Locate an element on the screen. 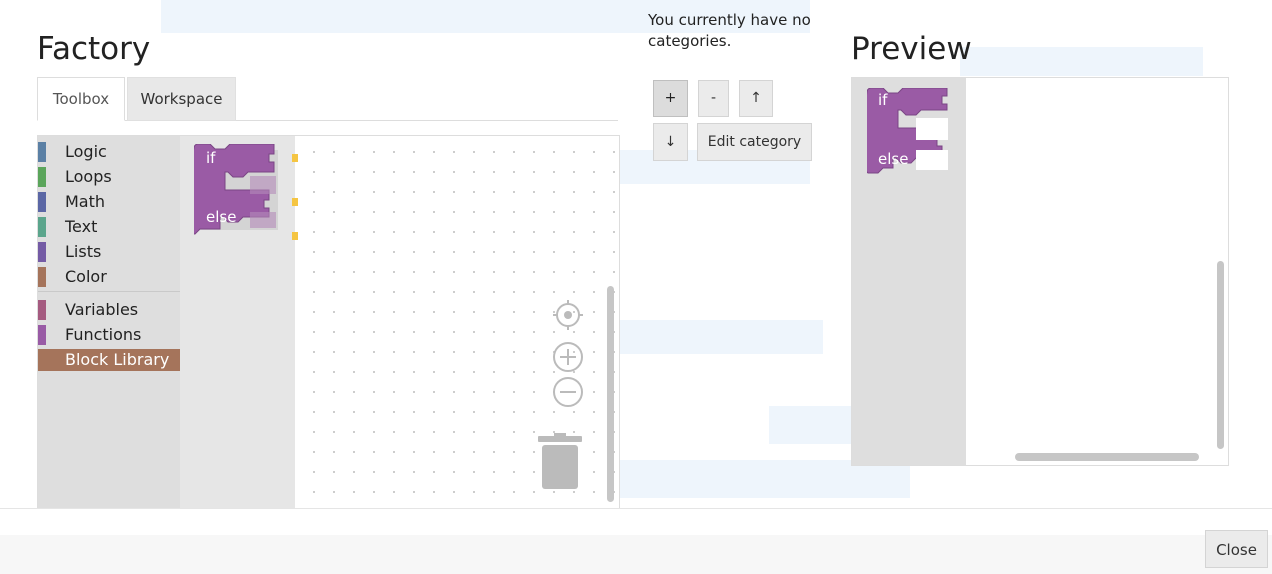 The width and height of the screenshot is (1272, 574). preview-block-else-label: else is located at coordinates (893, 159).